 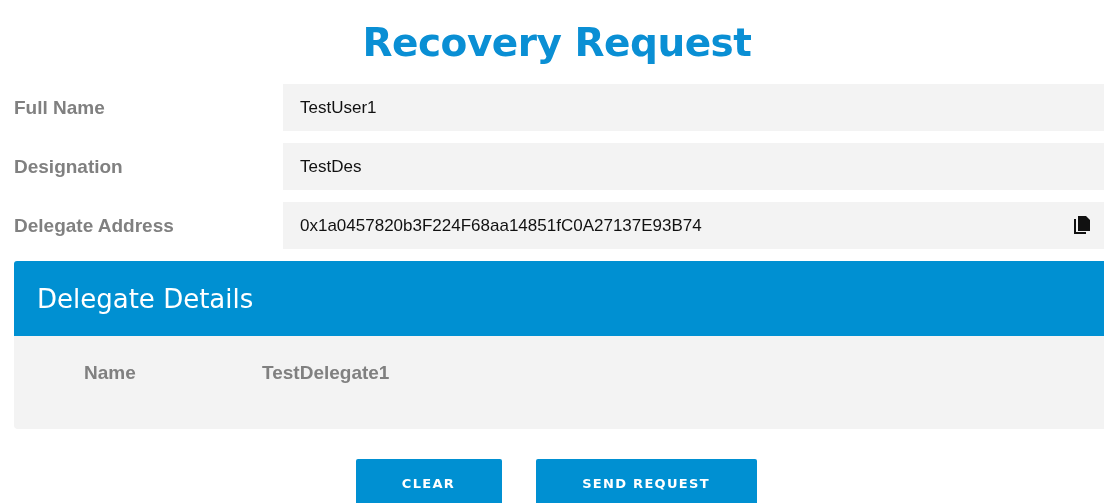 What do you see at coordinates (110, 373) in the screenshot?
I see `detail-label: Name` at bounding box center [110, 373].